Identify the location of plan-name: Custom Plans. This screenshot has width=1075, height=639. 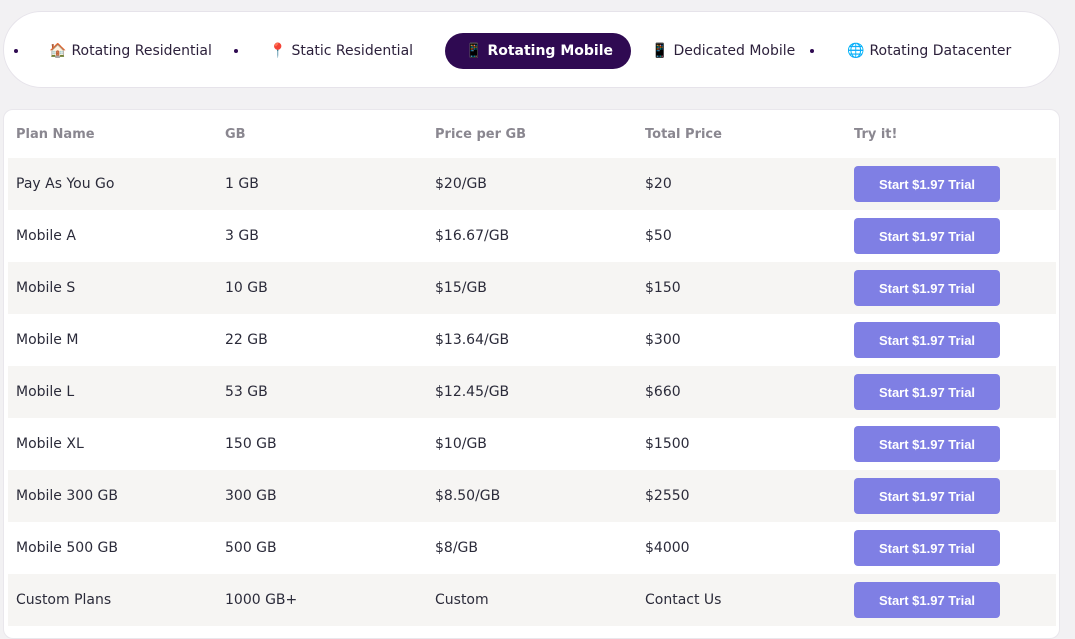
(64, 600).